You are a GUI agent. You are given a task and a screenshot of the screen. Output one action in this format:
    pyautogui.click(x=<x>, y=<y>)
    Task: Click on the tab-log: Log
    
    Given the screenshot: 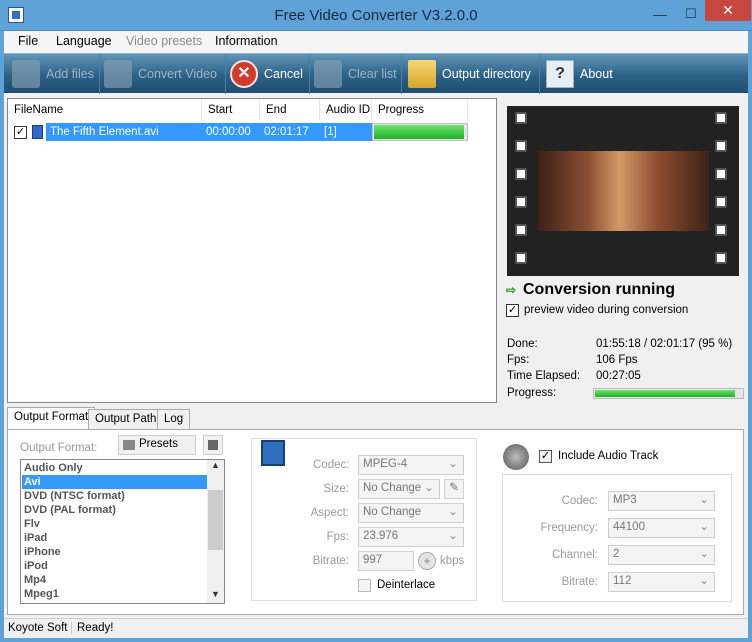 What is the action you would take?
    pyautogui.click(x=174, y=419)
    